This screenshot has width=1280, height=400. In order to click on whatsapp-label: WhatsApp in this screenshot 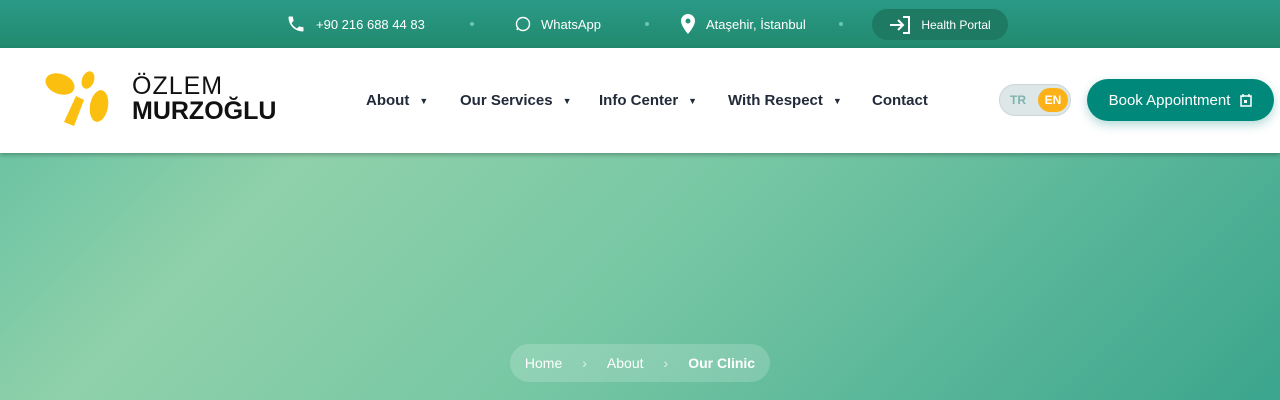, I will do `click(571, 24)`.